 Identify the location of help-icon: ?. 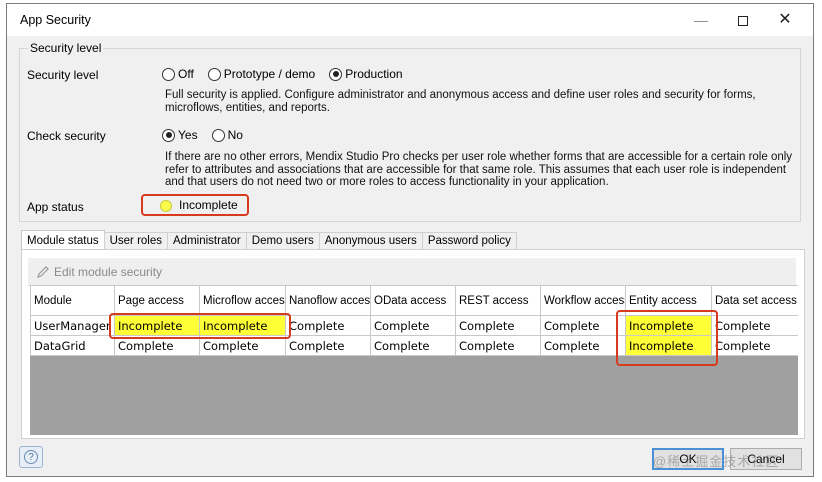
(31, 457).